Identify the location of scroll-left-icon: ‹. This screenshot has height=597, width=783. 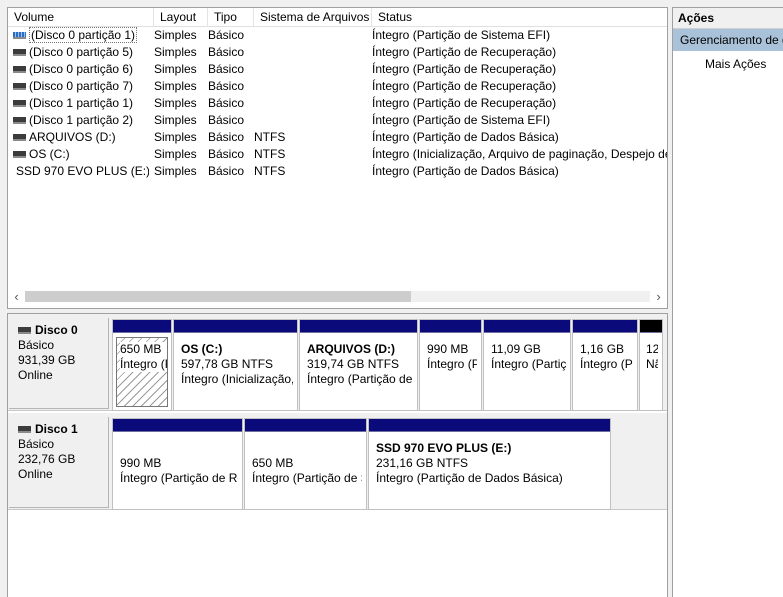
(16, 296).